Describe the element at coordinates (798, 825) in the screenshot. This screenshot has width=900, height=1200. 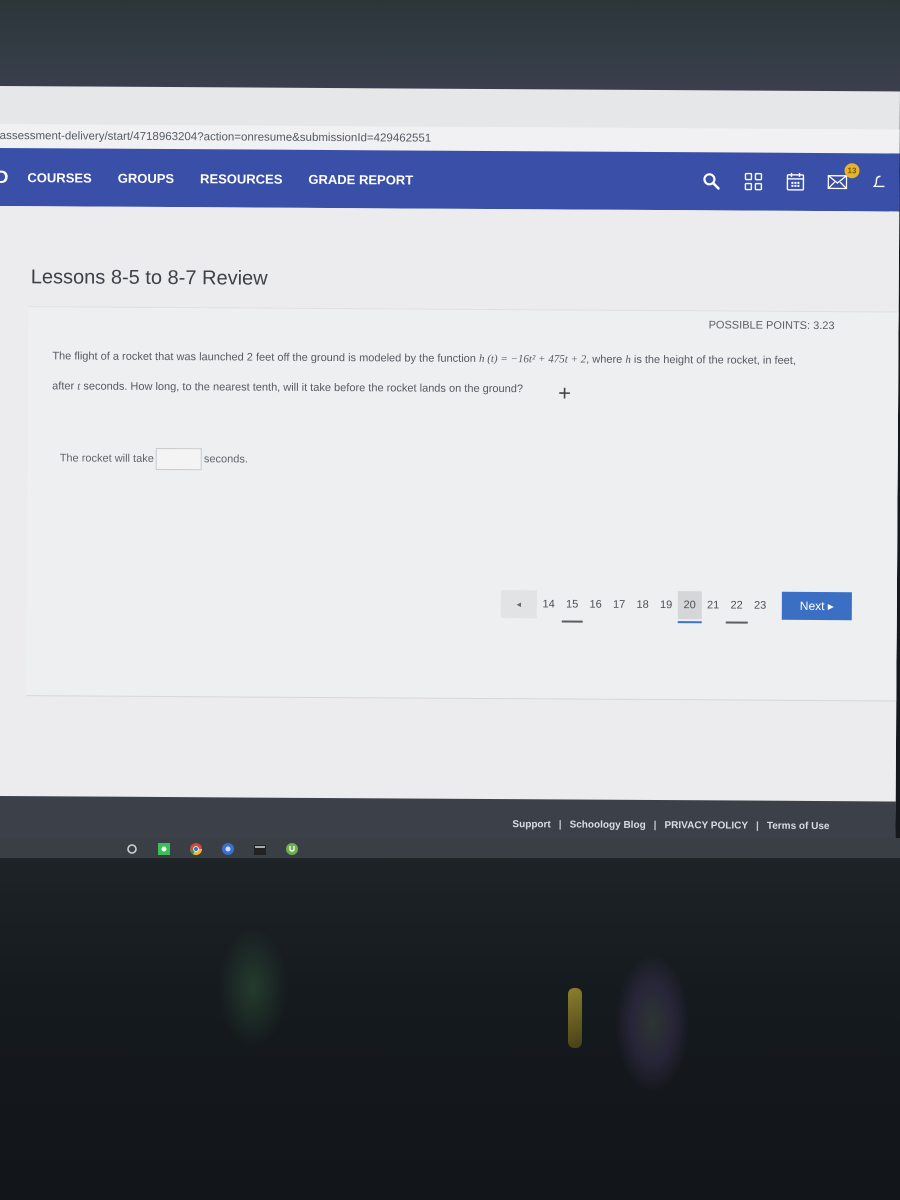
I see `footer-terms-link: Terms of Use` at that location.